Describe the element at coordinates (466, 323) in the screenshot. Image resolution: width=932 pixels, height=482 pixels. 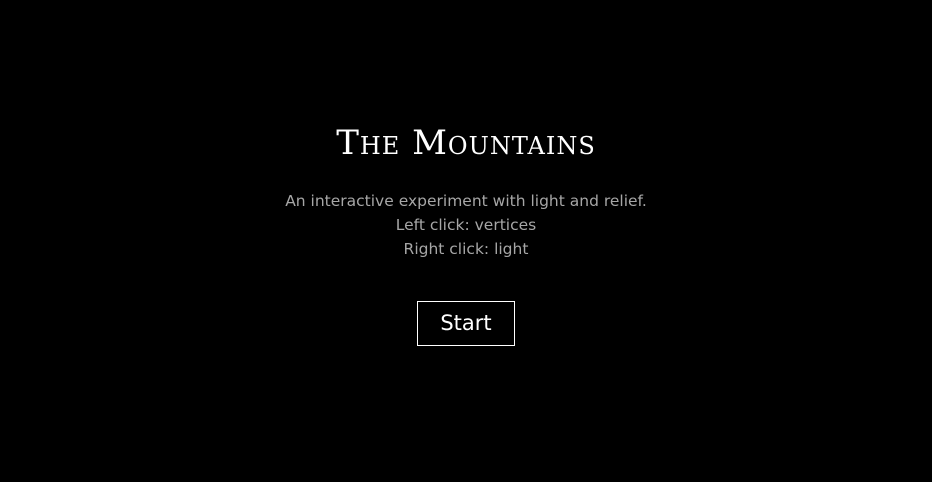
I see `start-button: Start` at that location.